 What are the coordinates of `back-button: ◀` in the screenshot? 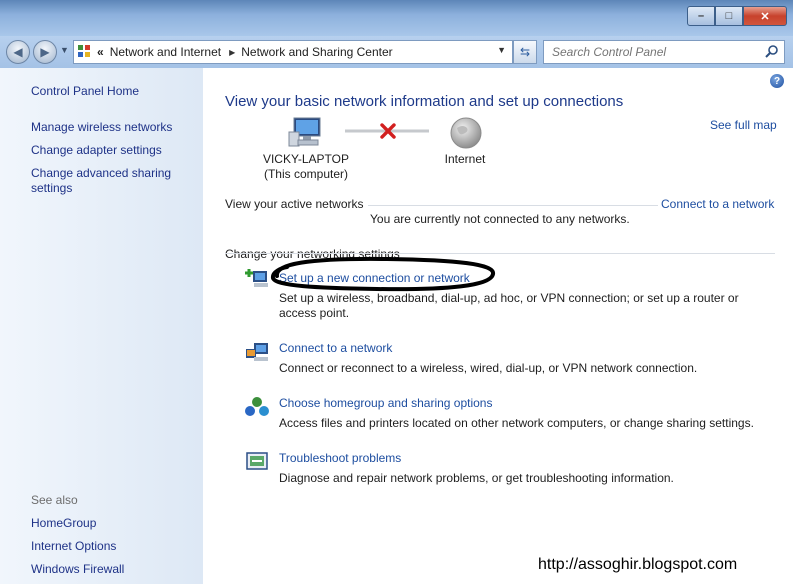 It's located at (18, 52).